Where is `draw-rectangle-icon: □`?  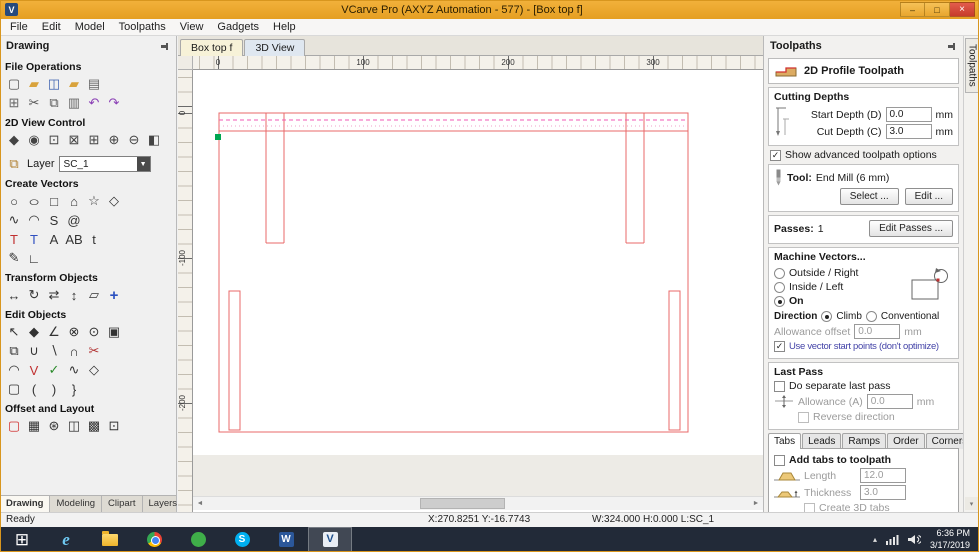 draw-rectangle-icon: □ is located at coordinates (54, 201).